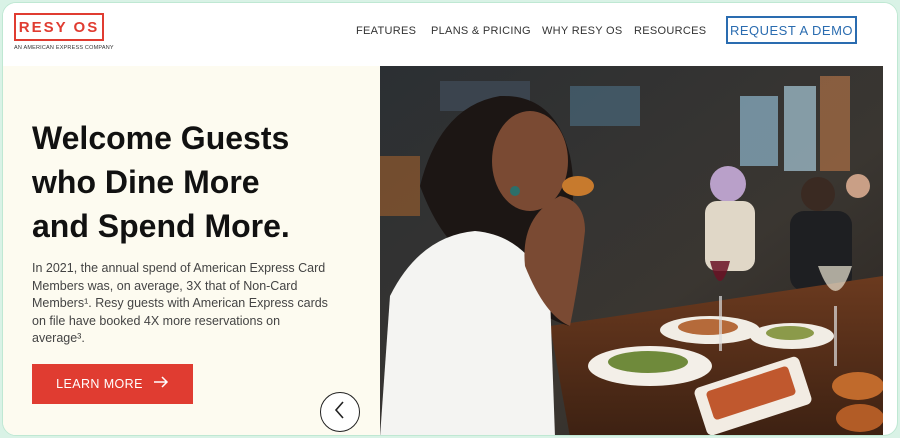 This screenshot has height=438, width=900. Describe the element at coordinates (386, 31) in the screenshot. I see `nav-features: FEATURES` at that location.